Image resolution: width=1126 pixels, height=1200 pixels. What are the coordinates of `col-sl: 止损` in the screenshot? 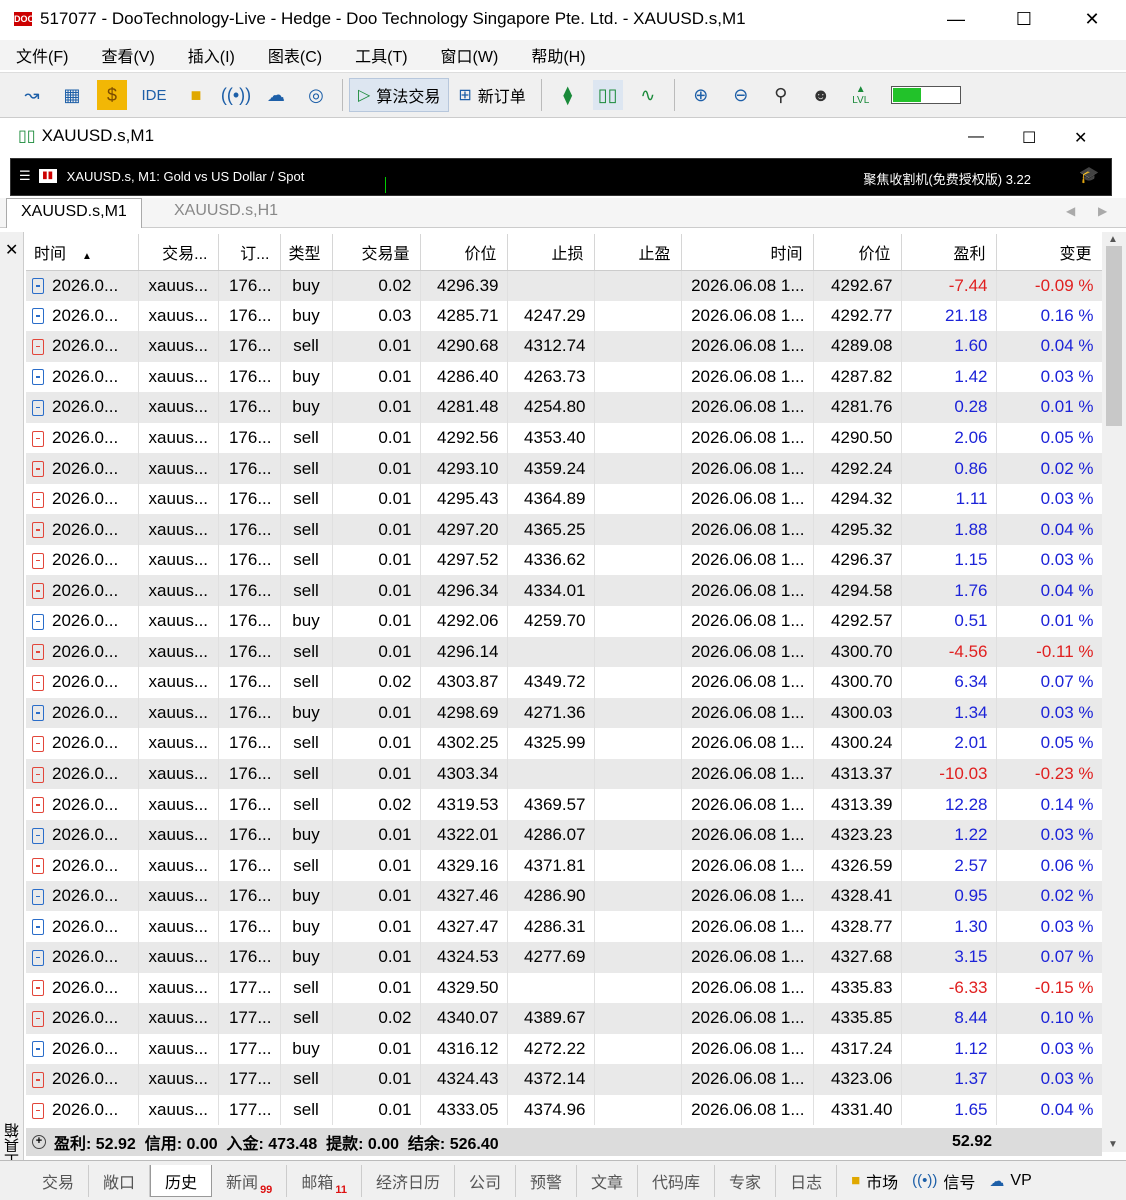 It's located at (551, 252).